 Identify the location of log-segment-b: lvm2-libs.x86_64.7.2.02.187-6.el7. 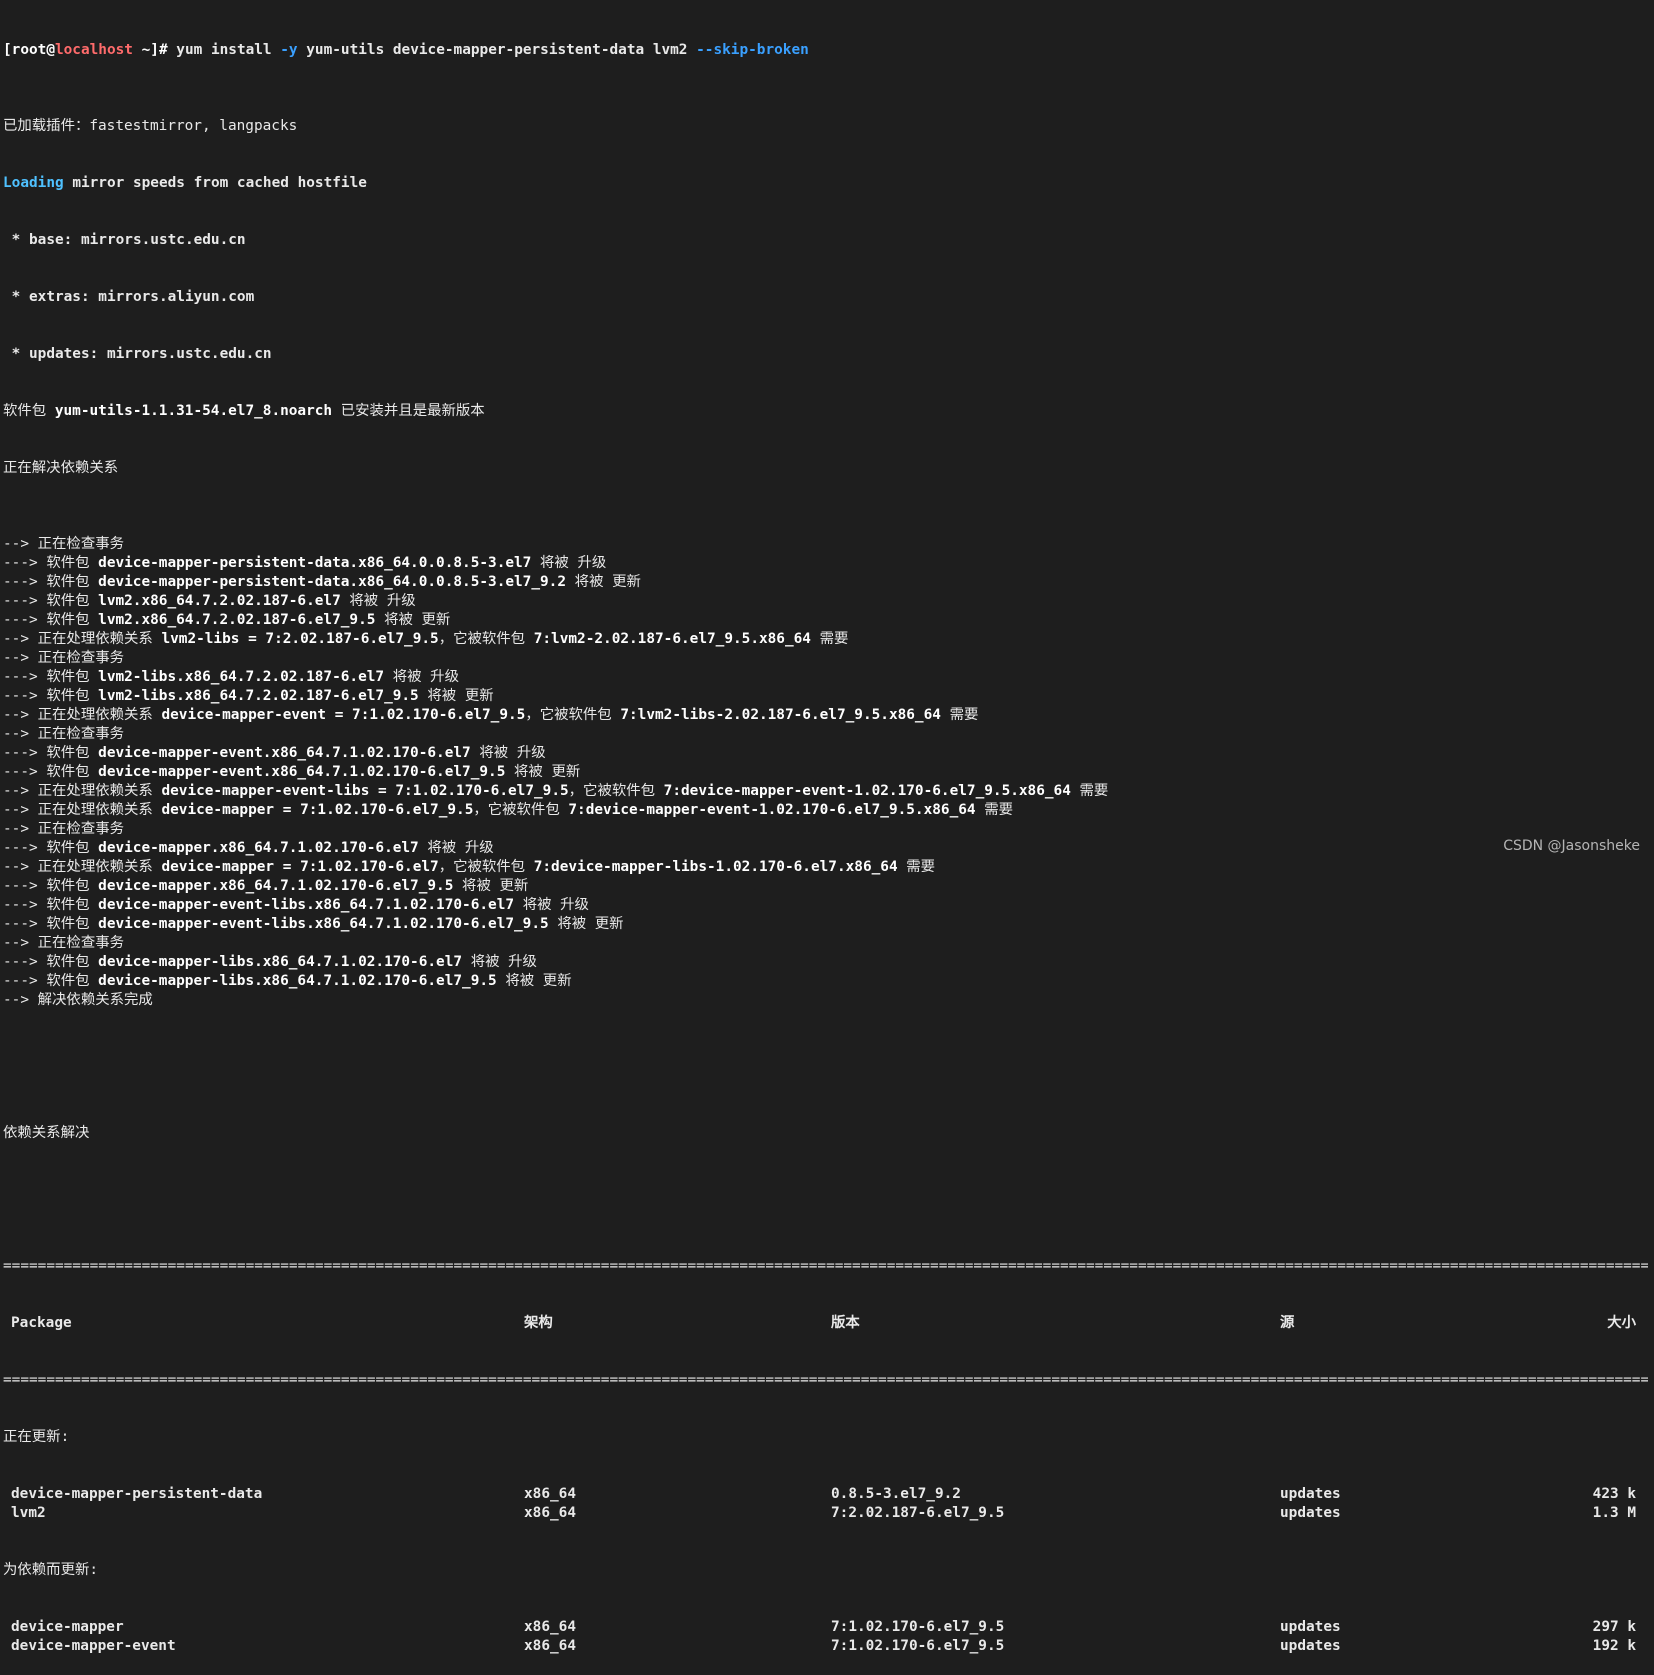
(241, 677).